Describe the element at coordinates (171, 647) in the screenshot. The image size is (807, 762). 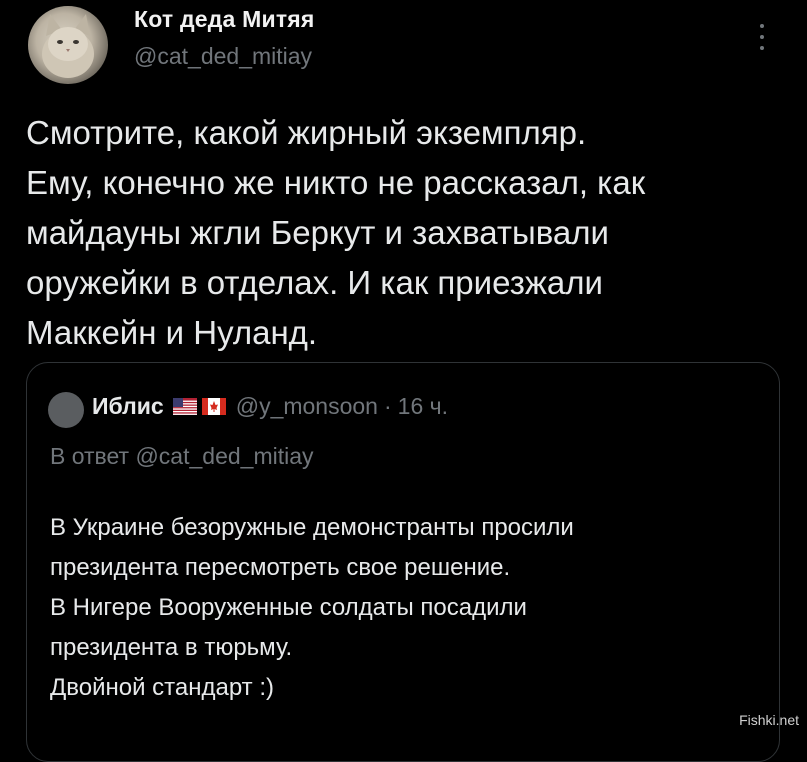
I see `quote-text-line: президента в тюрьму.` at that location.